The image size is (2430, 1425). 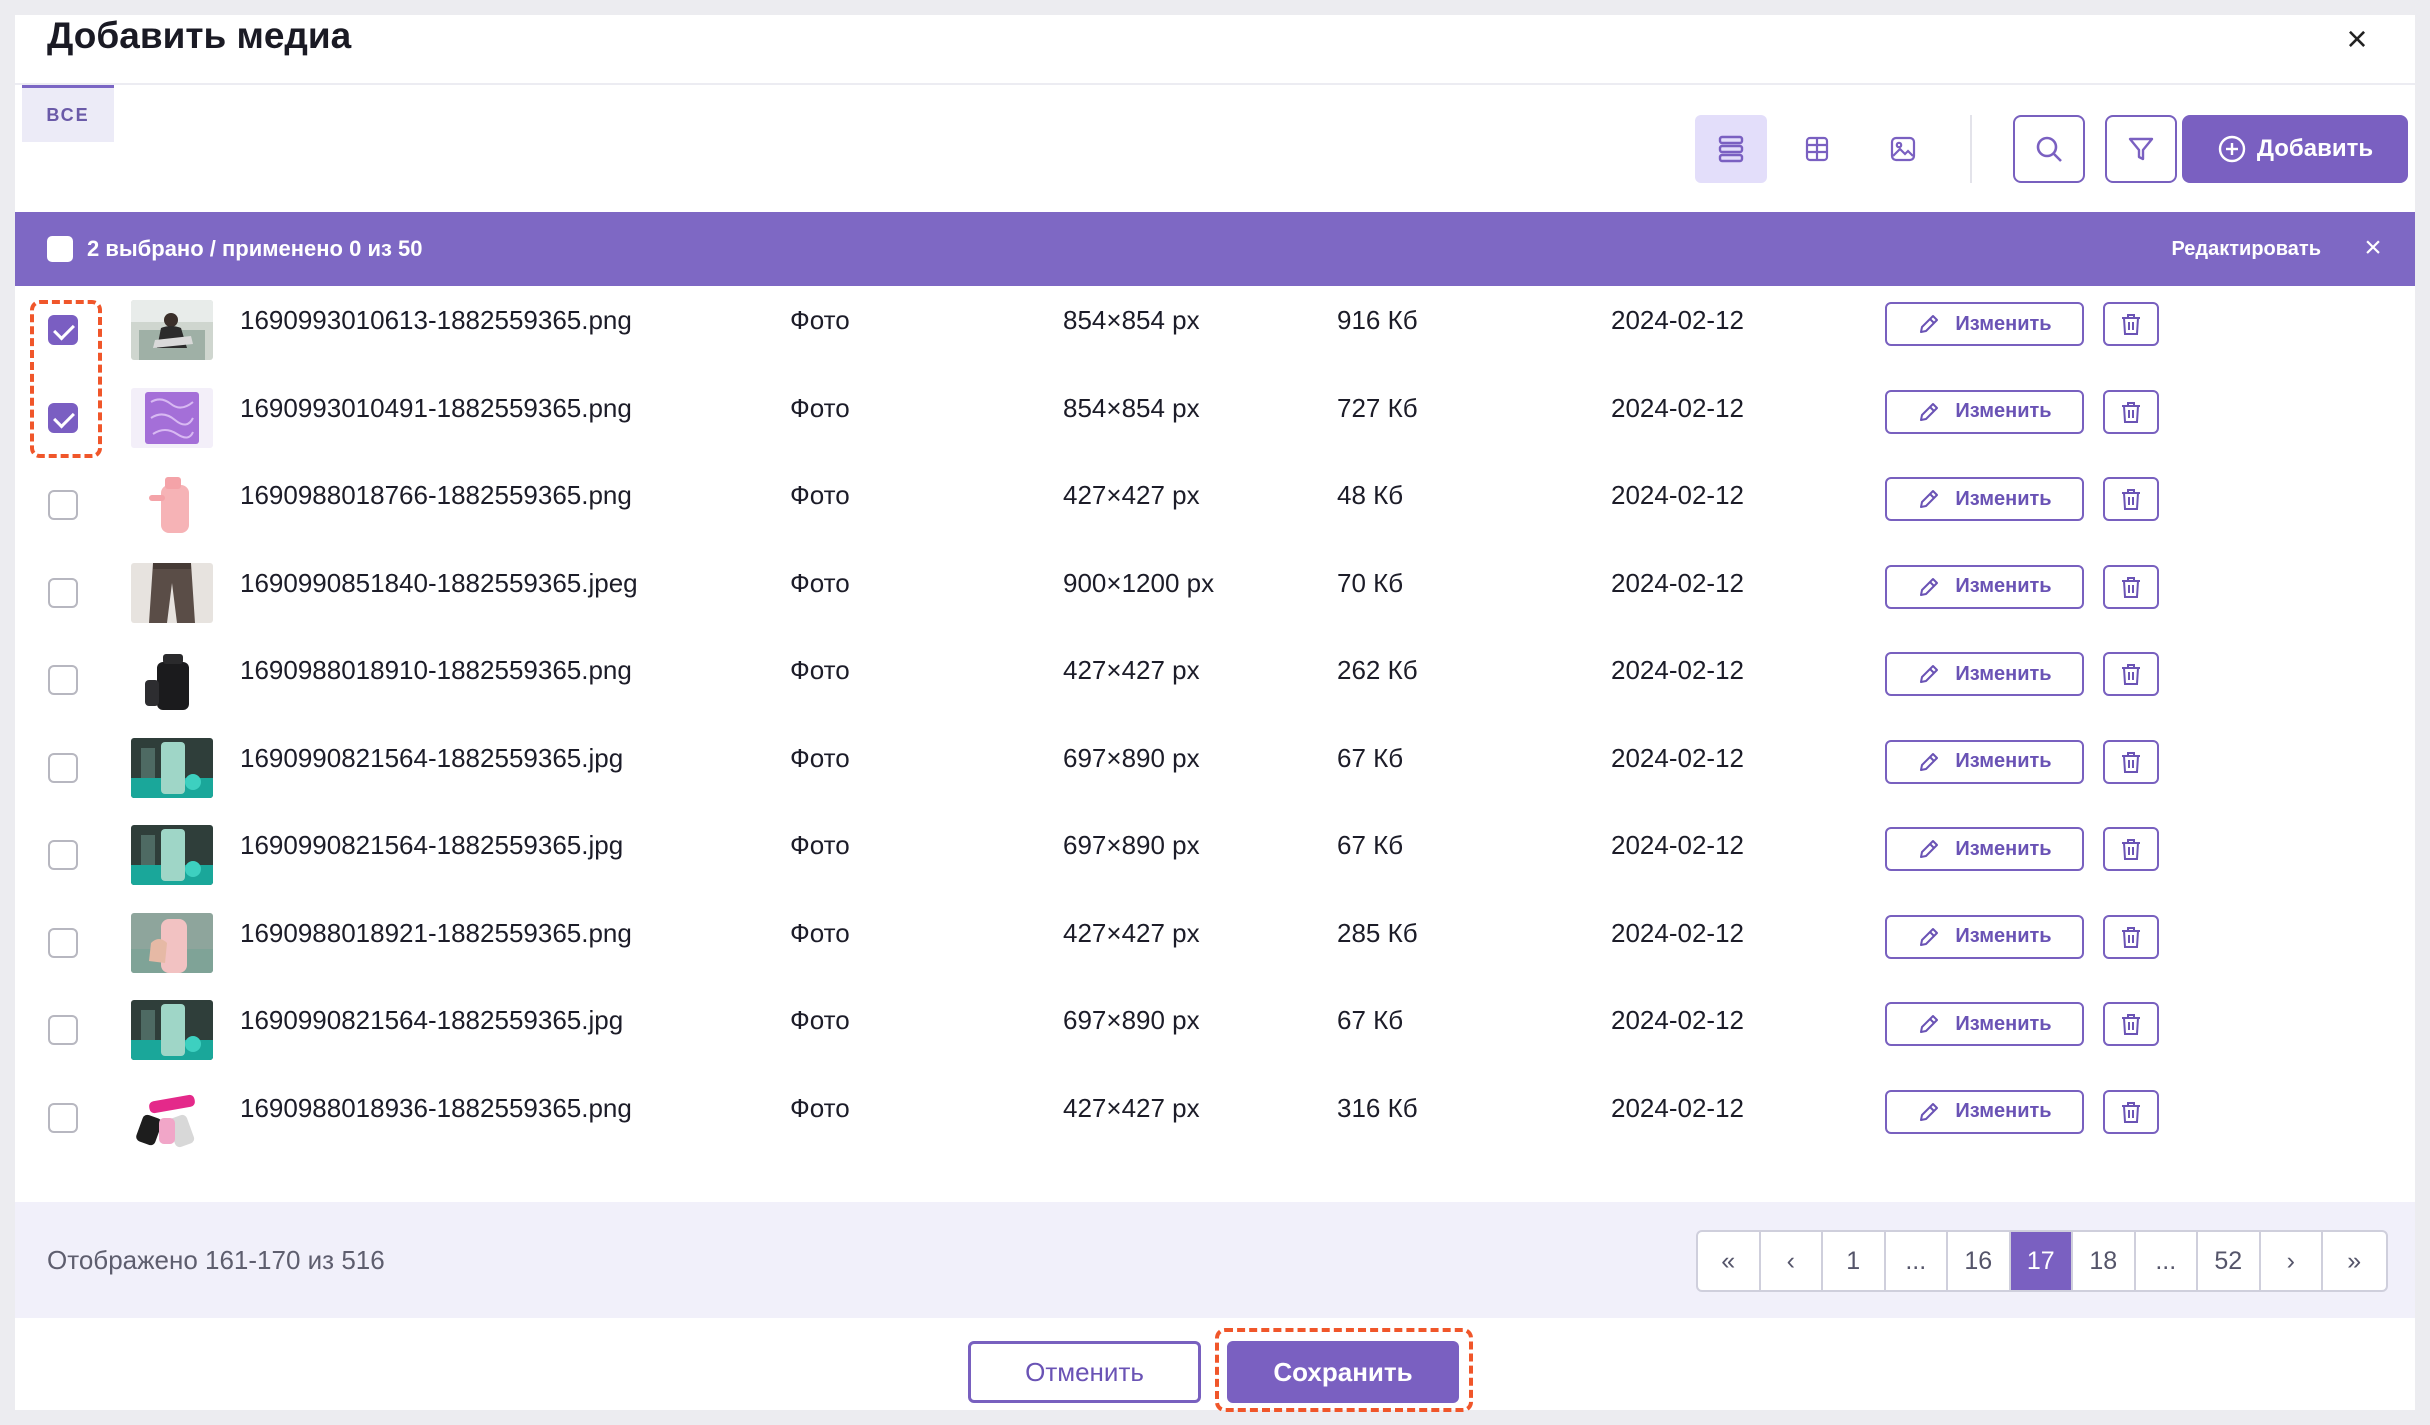 What do you see at coordinates (1979, 1261) in the screenshot?
I see `page-16-button: 16` at bounding box center [1979, 1261].